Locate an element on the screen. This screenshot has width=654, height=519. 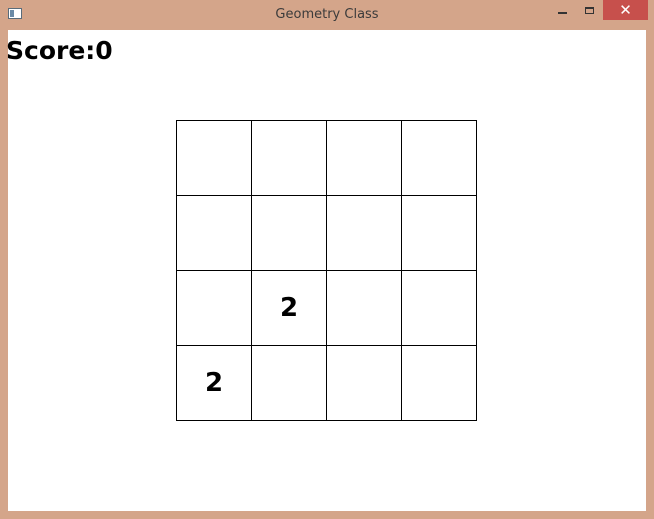
title-bar: Geometry Class ✕ is located at coordinates (327, 15).